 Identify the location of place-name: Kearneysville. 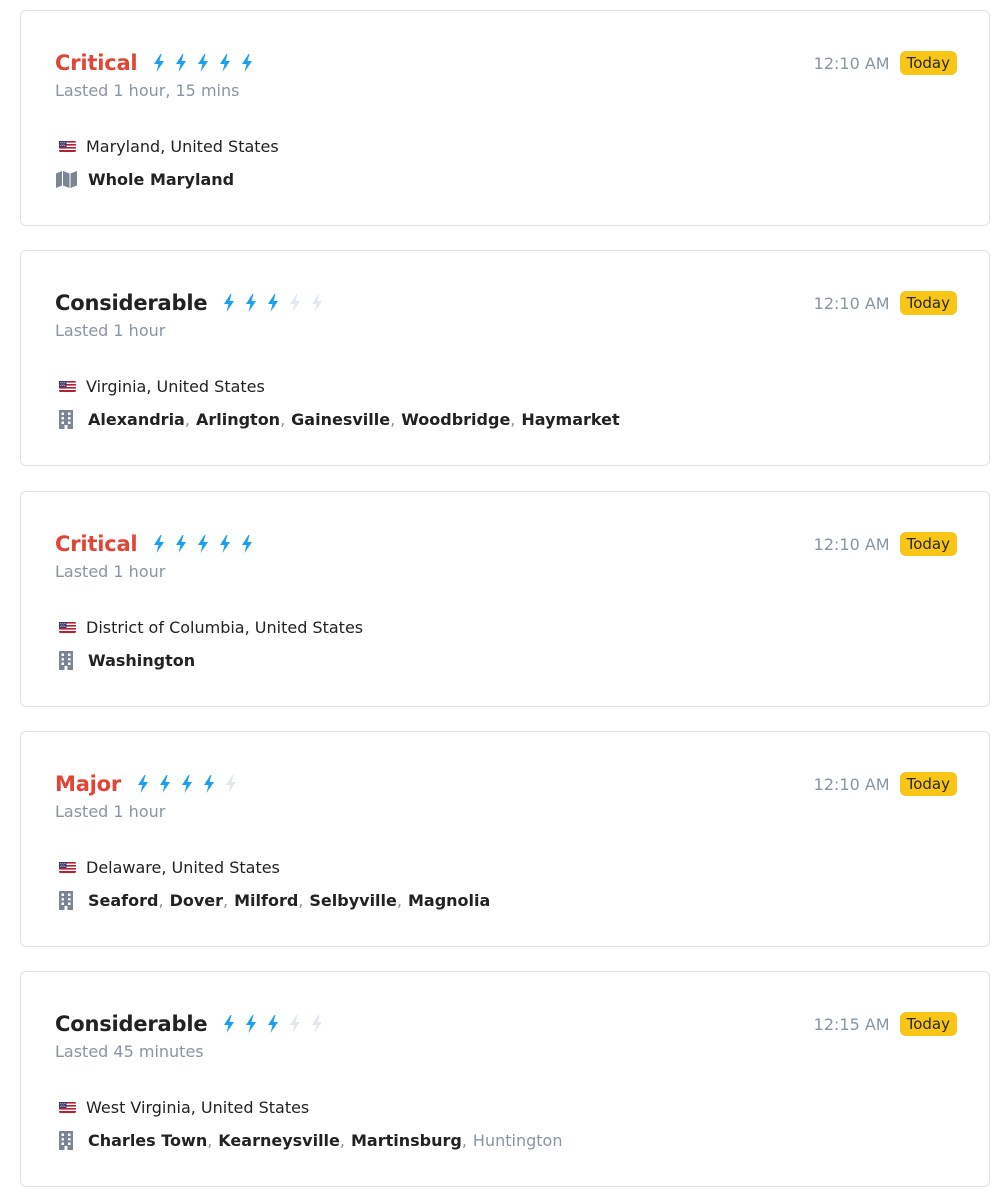
(279, 1140).